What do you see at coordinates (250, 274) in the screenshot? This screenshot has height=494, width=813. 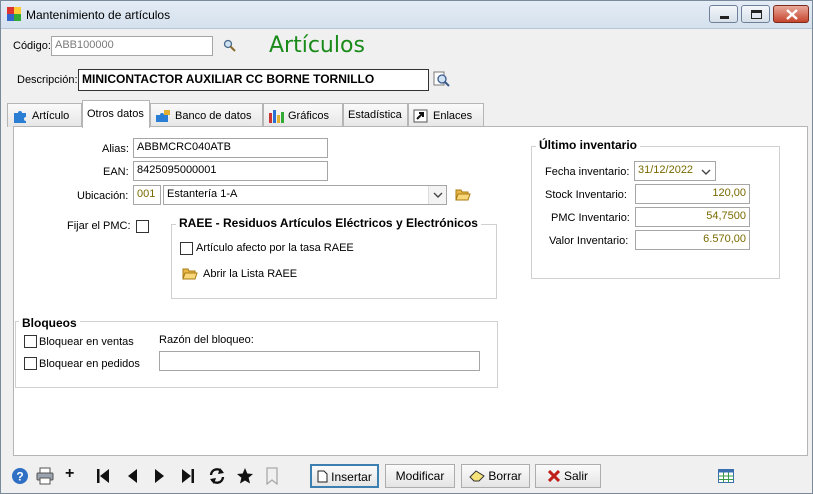 I see `abrir-lista-raee-link: Abrir la Lista RAEE` at bounding box center [250, 274].